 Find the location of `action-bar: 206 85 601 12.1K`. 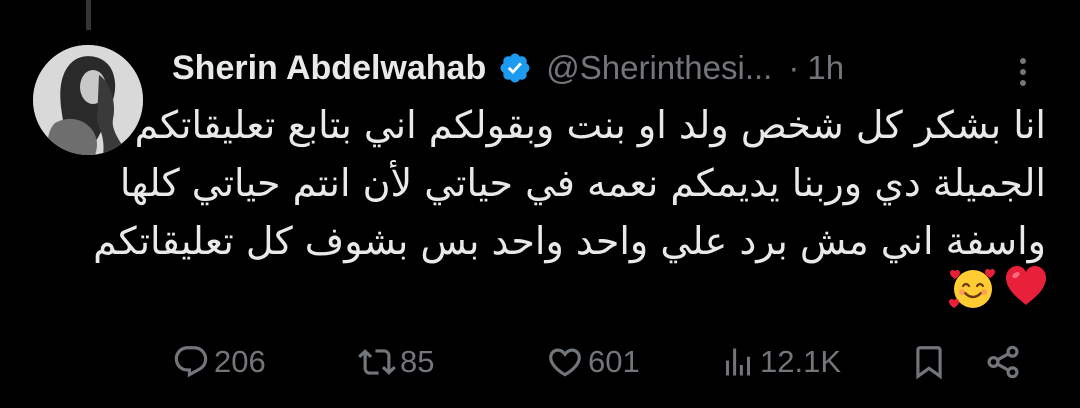

action-bar: 206 85 601 12.1K is located at coordinates (602, 362).